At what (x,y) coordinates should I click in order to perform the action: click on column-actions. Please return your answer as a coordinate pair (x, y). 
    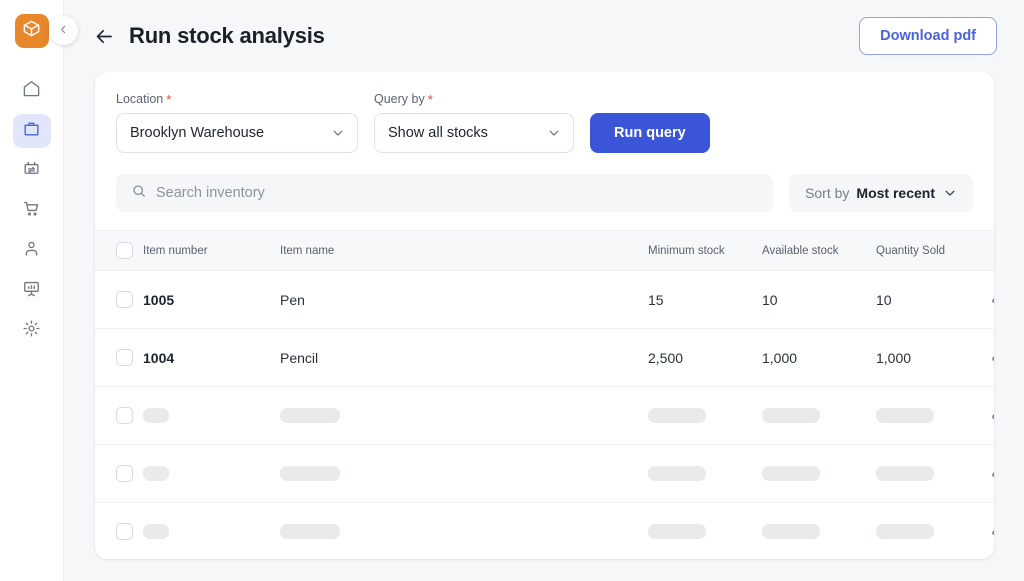
    Looking at the image, I should click on (991, 250).